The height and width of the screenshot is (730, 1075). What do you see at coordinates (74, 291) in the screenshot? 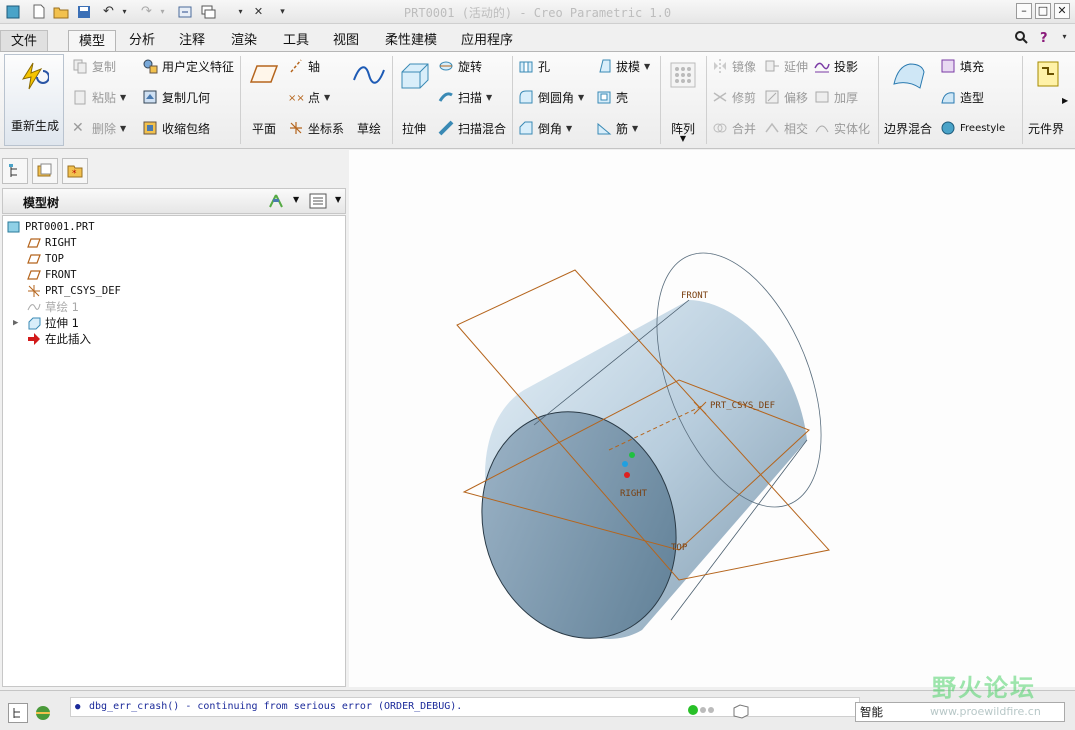
I see `tree-item-csys: PRT_CSYS_DEF` at bounding box center [74, 291].